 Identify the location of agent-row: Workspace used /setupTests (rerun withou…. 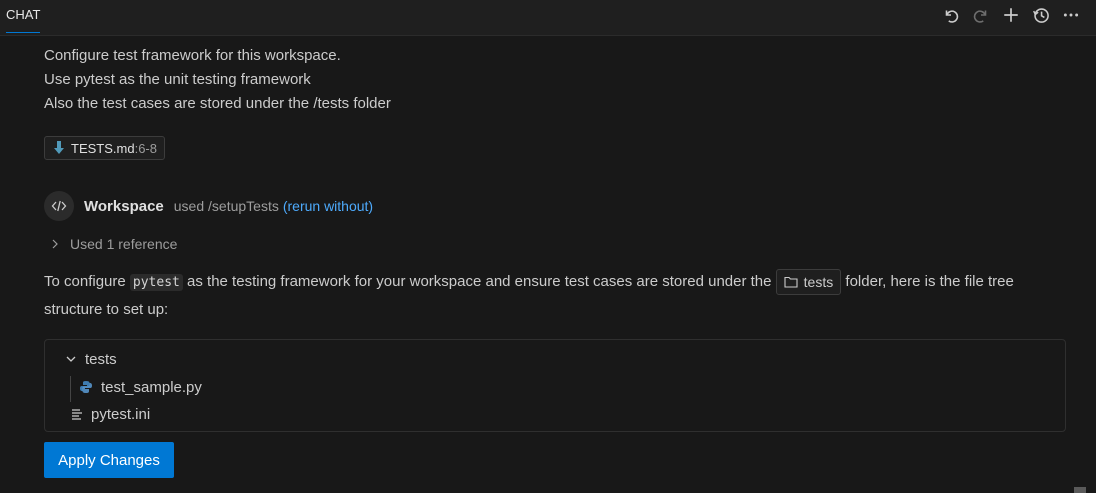
(208, 206).